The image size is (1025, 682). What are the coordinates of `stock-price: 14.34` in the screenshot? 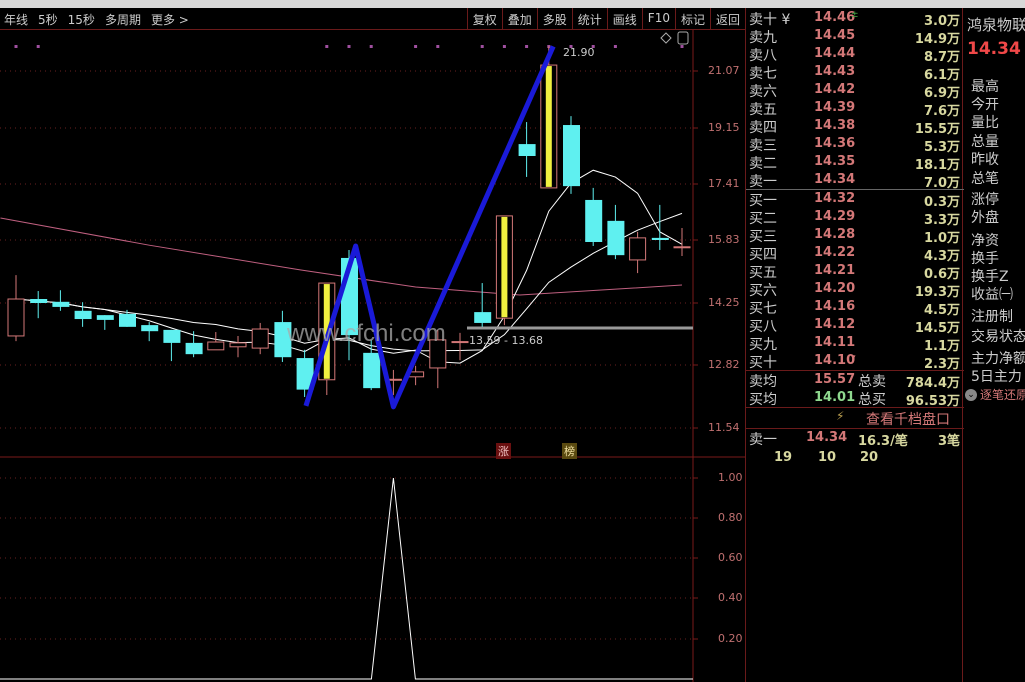 It's located at (994, 49).